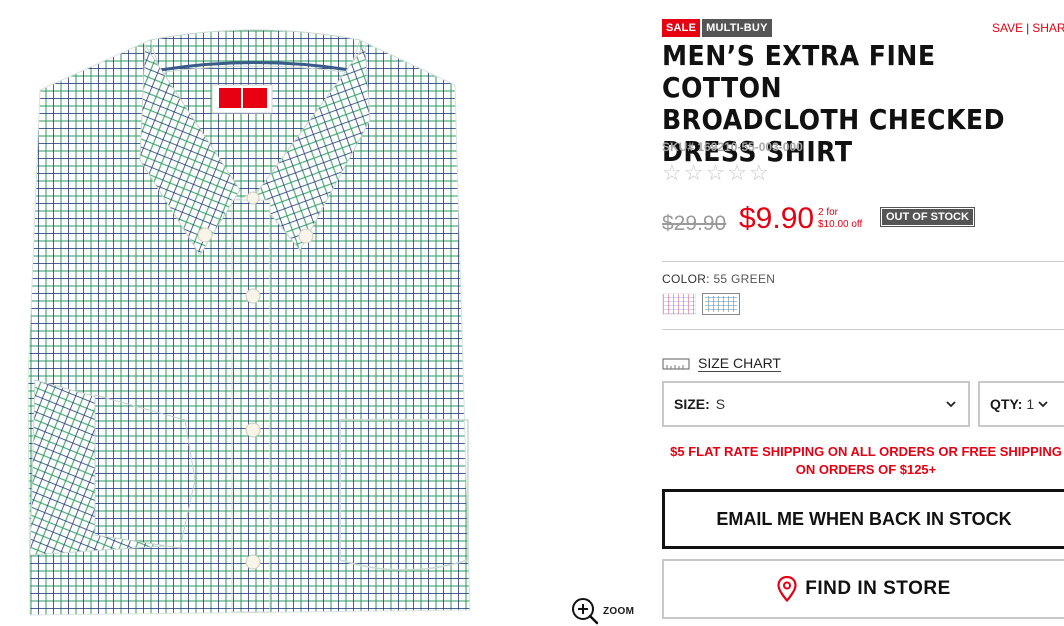 The width and height of the screenshot is (1064, 626). I want to click on find-in-store-button: FIND IN STORE, so click(863, 589).